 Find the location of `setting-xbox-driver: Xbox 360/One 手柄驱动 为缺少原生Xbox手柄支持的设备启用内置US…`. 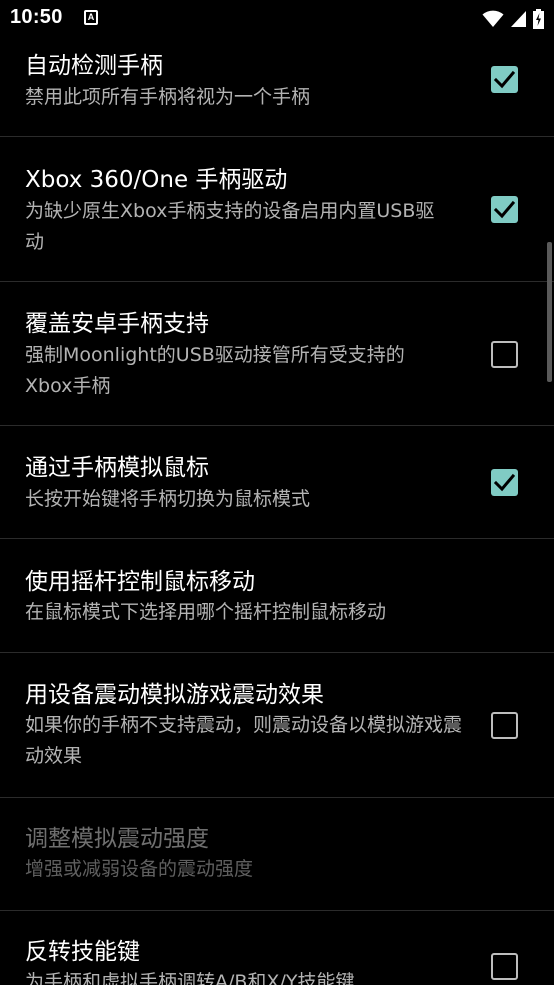

setting-xbox-driver: Xbox 360/One 手柄驱动 为缺少原生Xbox手柄支持的设备启用内置US… is located at coordinates (277, 209).